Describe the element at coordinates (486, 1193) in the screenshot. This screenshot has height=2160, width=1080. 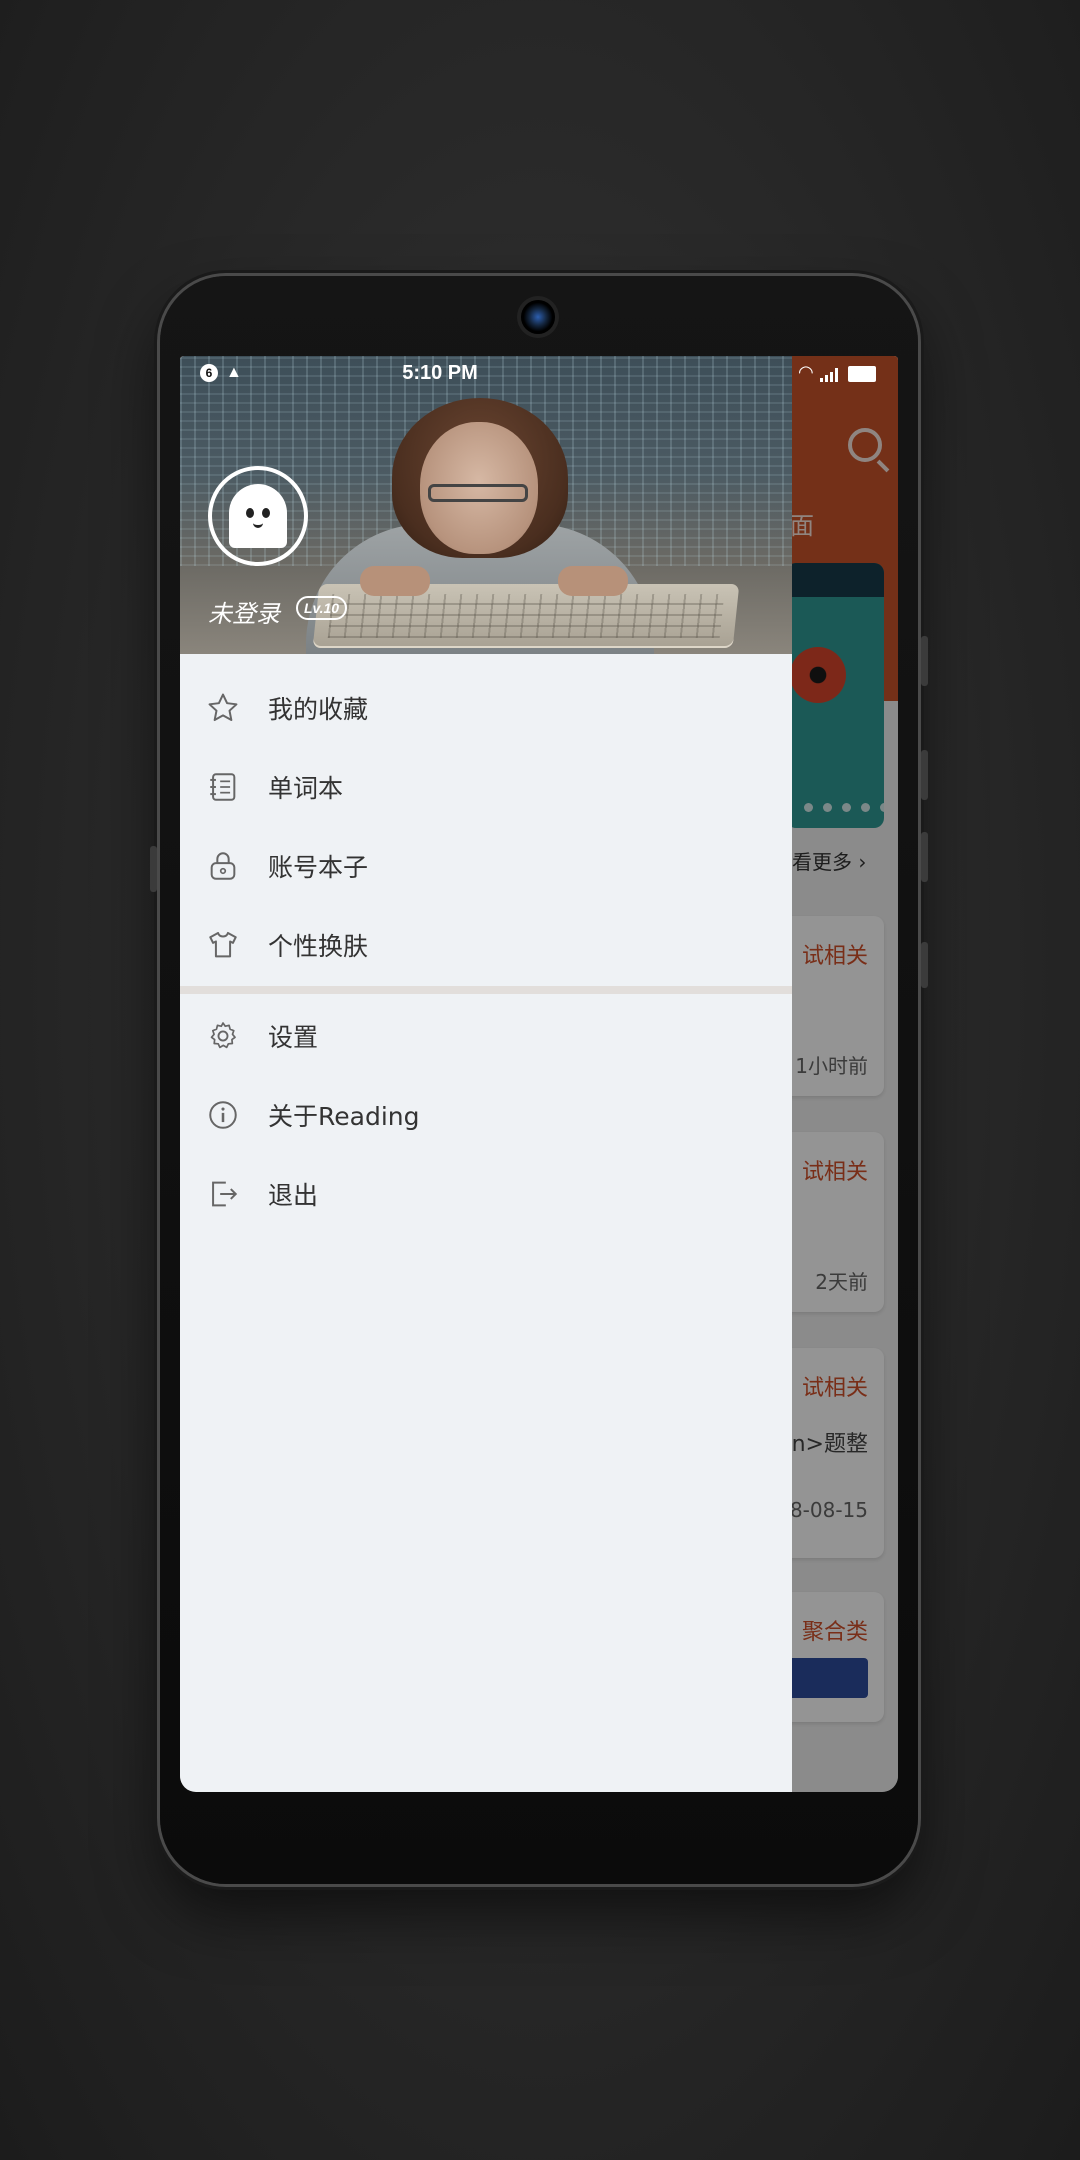
I see `menu-item-logout: 退出` at that location.